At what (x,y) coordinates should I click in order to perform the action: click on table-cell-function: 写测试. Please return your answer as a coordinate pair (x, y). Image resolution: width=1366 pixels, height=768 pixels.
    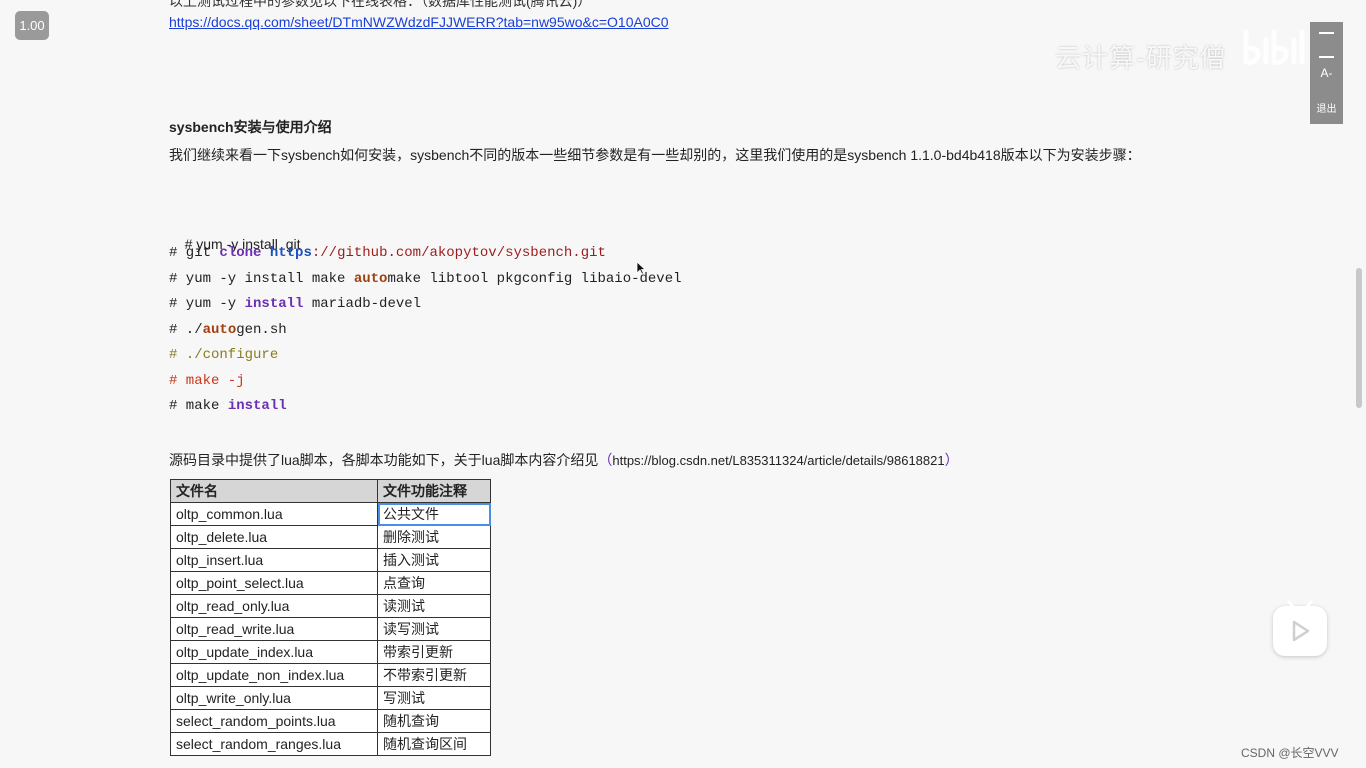
    Looking at the image, I should click on (434, 698).